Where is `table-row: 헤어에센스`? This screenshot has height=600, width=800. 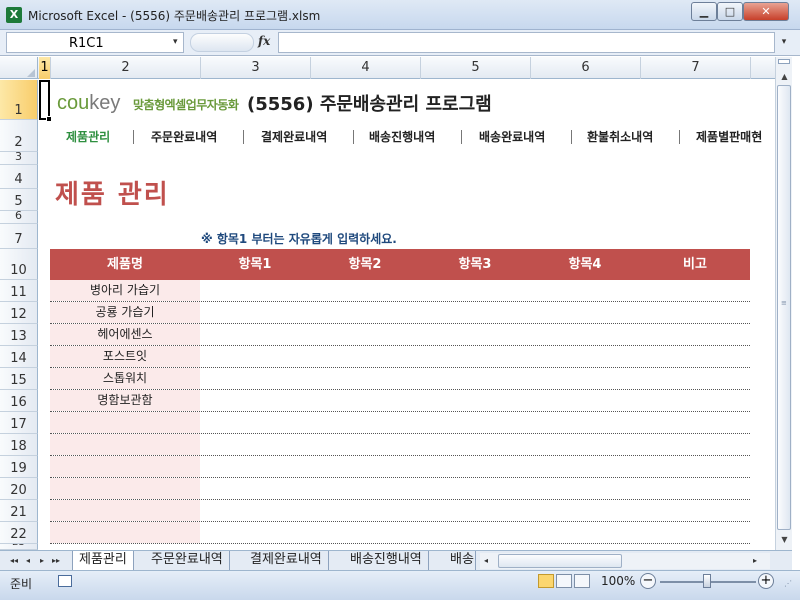
table-row: 헤어에센스 is located at coordinates (400, 335).